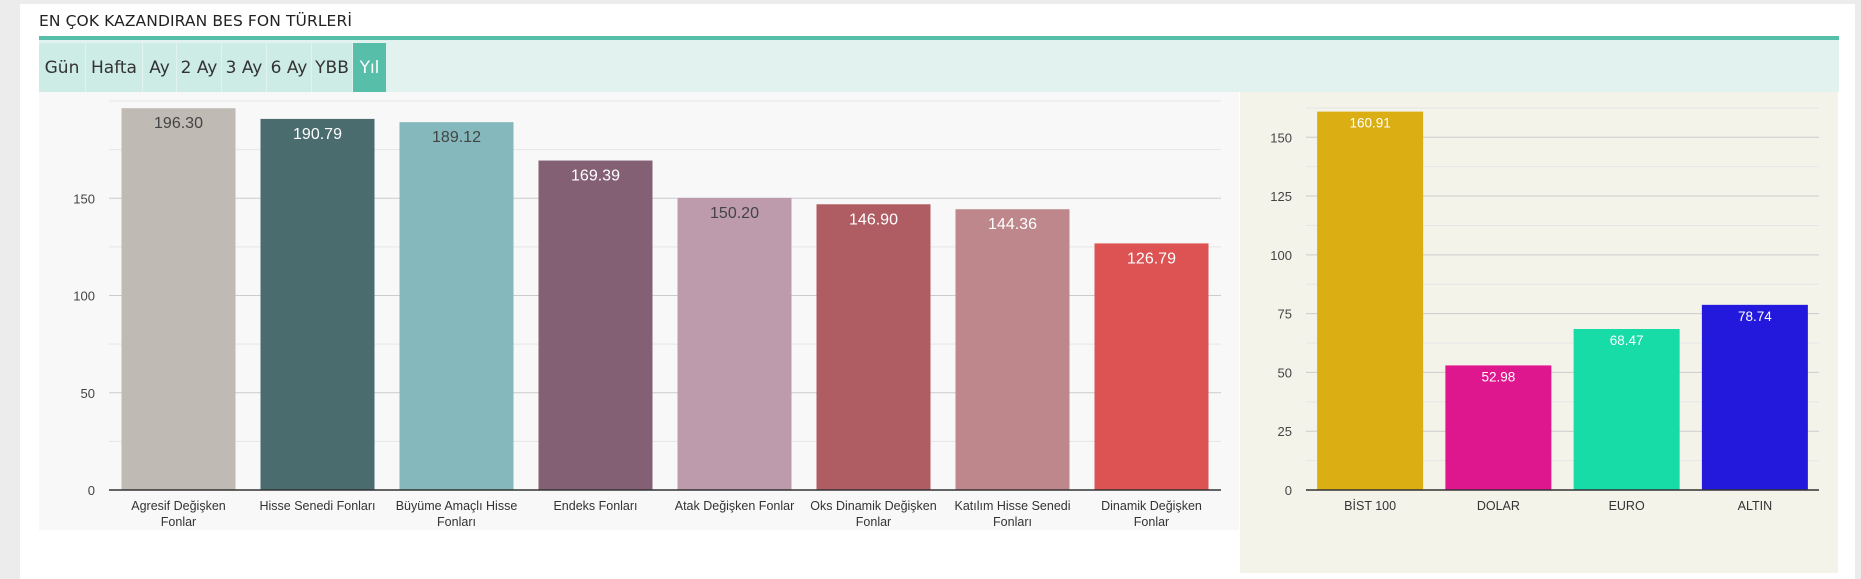 This screenshot has height=579, width=1861. I want to click on bar-value-label: 126.79, so click(1151, 258).